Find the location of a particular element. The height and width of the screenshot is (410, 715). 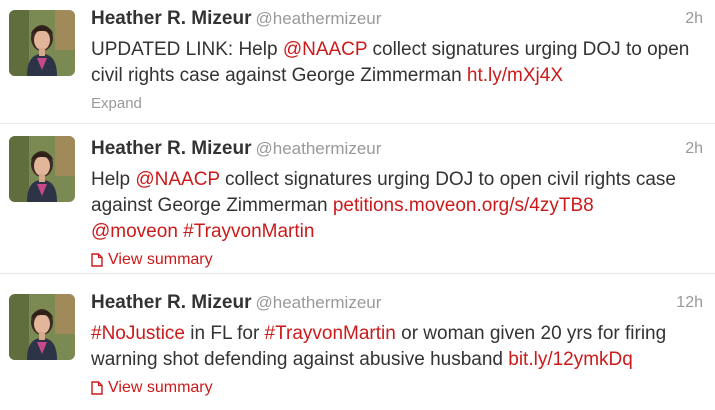

tweet-header: Heather R. Mizeur @heathermizeur 12h is located at coordinates (397, 306).